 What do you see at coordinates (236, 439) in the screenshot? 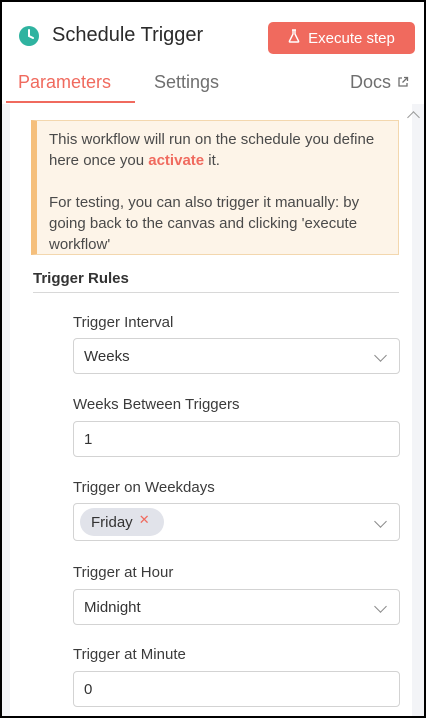
I see `weeks-between-input: 1` at bounding box center [236, 439].